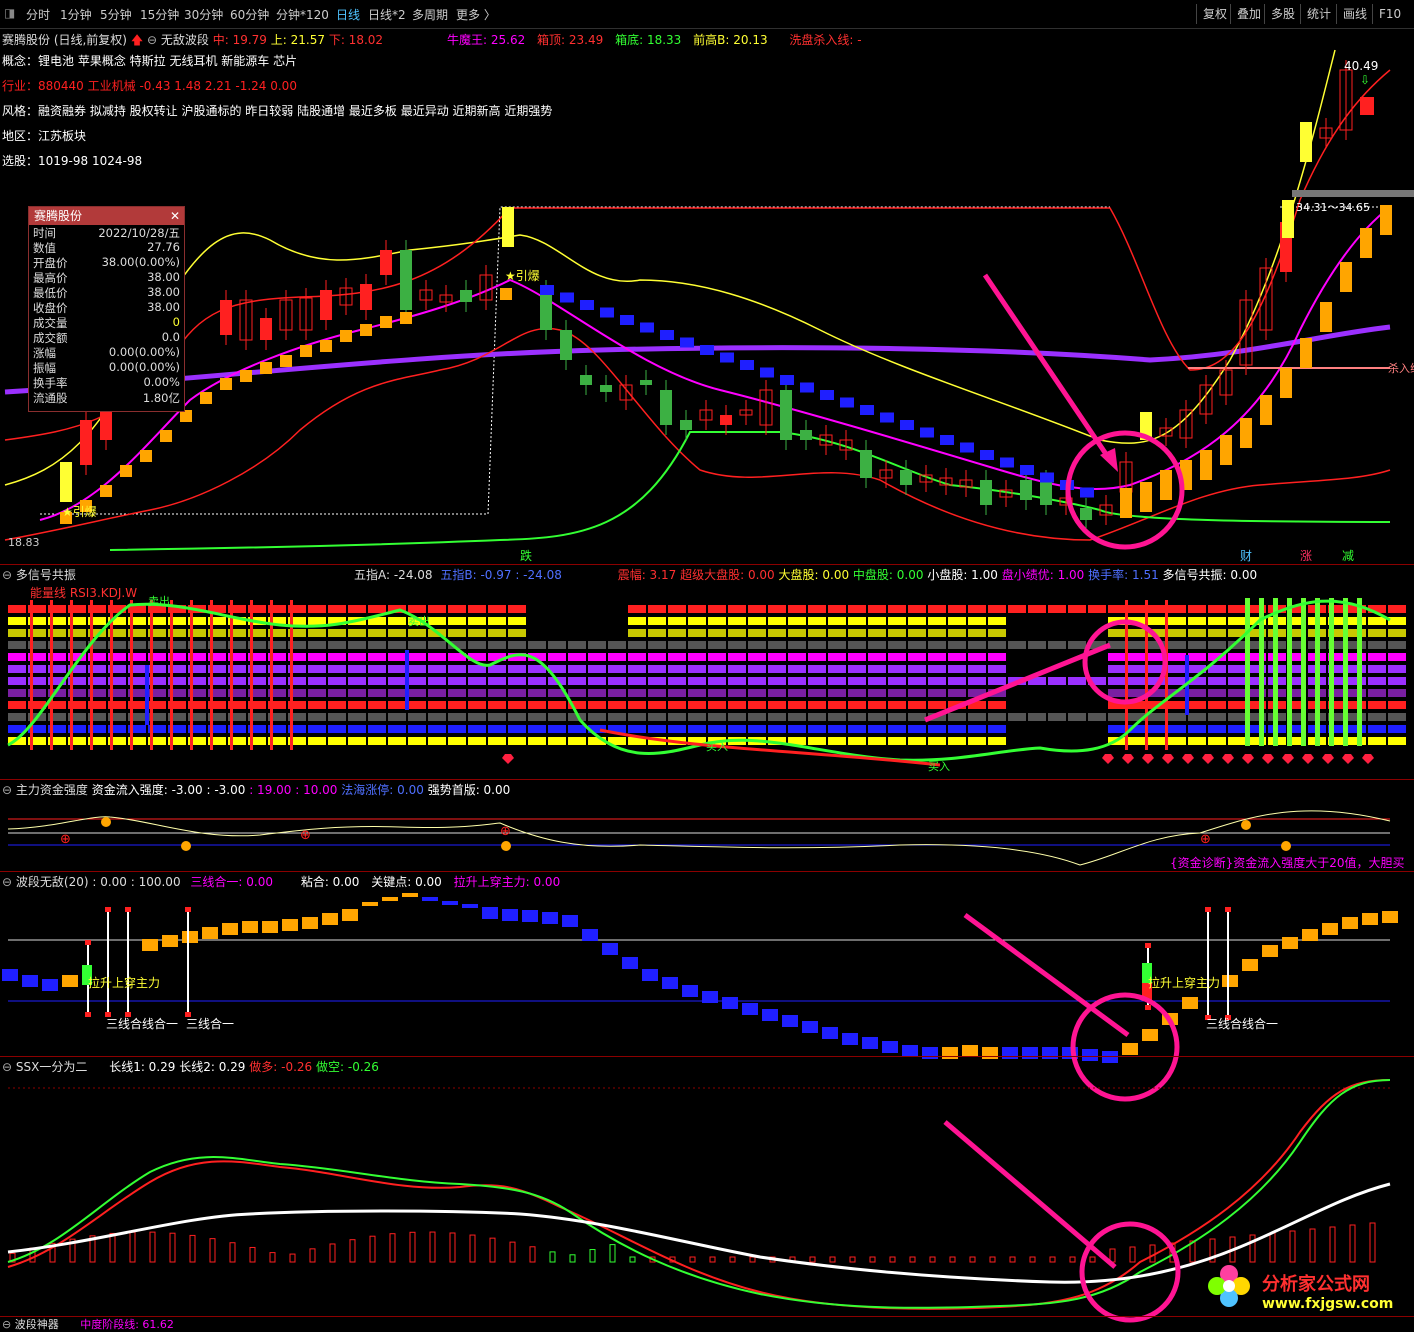 Image resolution: width=1414 pixels, height=1332 pixels. Describe the element at coordinates (88, 942) in the screenshot. I see `spike-cap` at that location.